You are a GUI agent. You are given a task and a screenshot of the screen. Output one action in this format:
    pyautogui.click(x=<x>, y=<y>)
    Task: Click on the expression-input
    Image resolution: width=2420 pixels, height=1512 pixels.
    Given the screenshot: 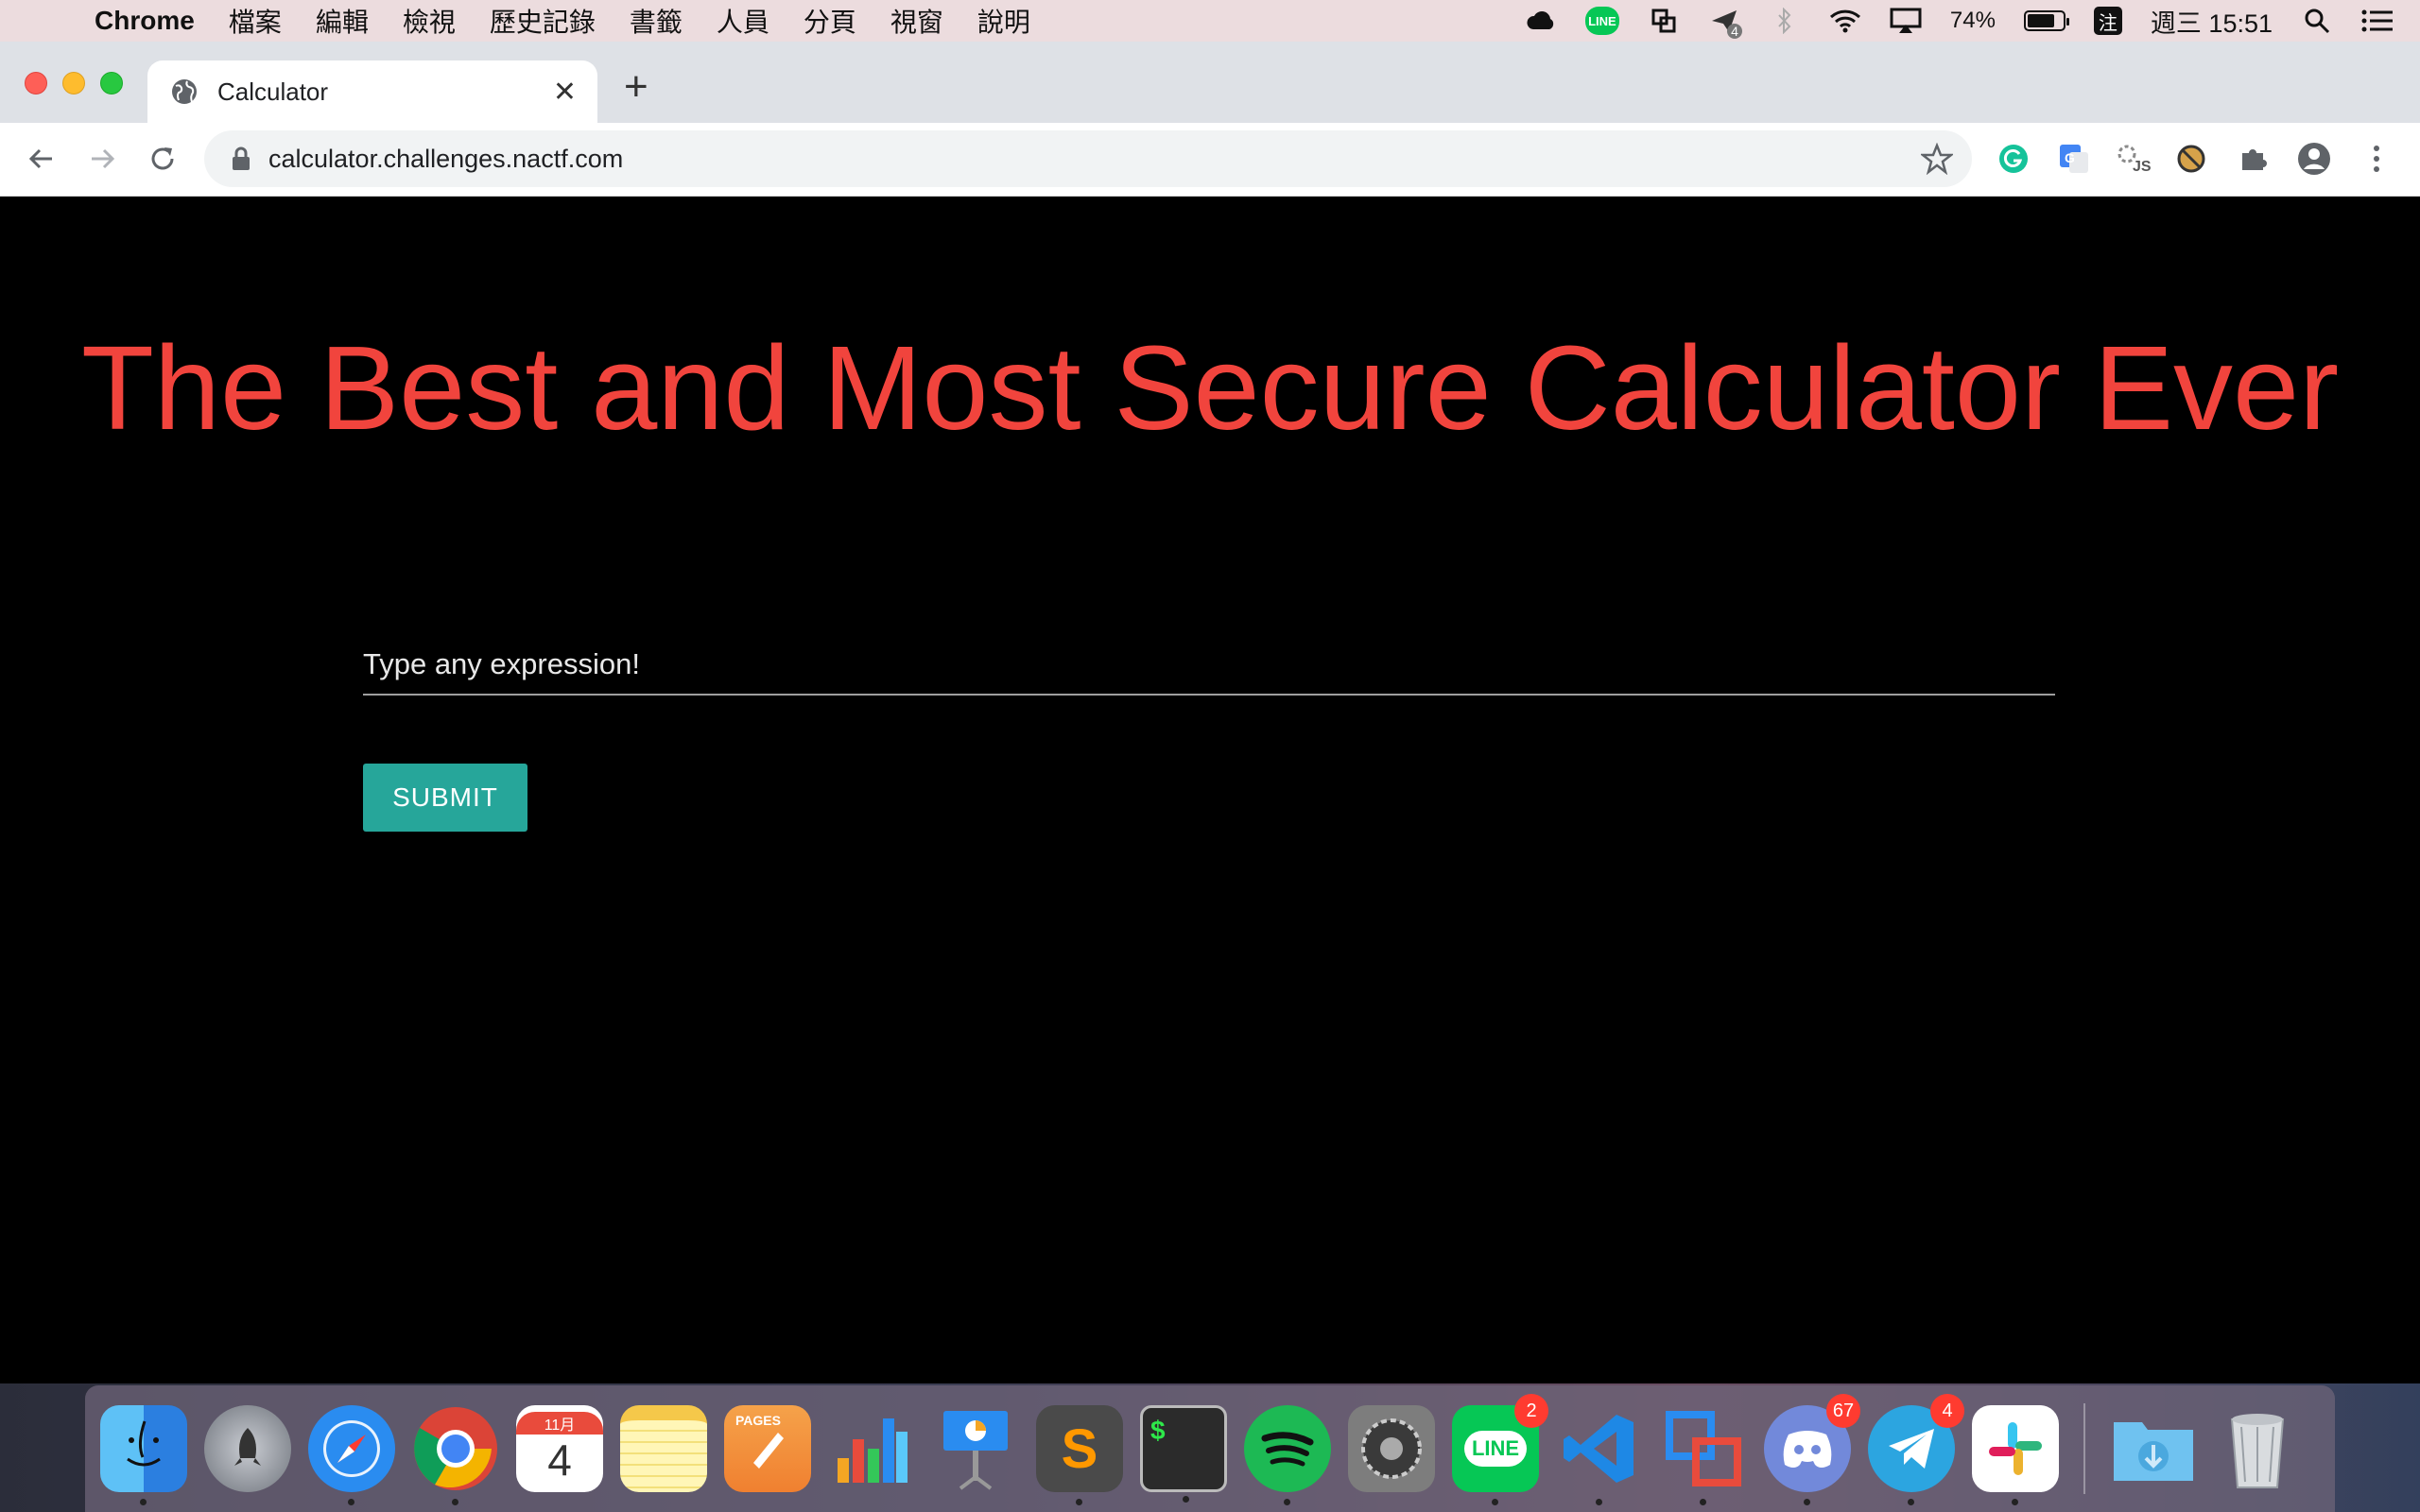 What is the action you would take?
    pyautogui.click(x=1209, y=665)
    